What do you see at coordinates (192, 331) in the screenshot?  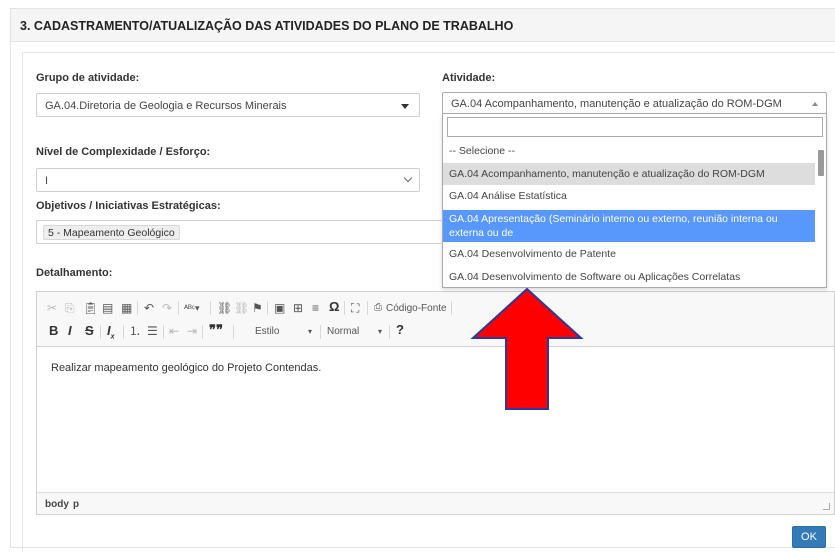 I see `indent-icon: ⇥` at bounding box center [192, 331].